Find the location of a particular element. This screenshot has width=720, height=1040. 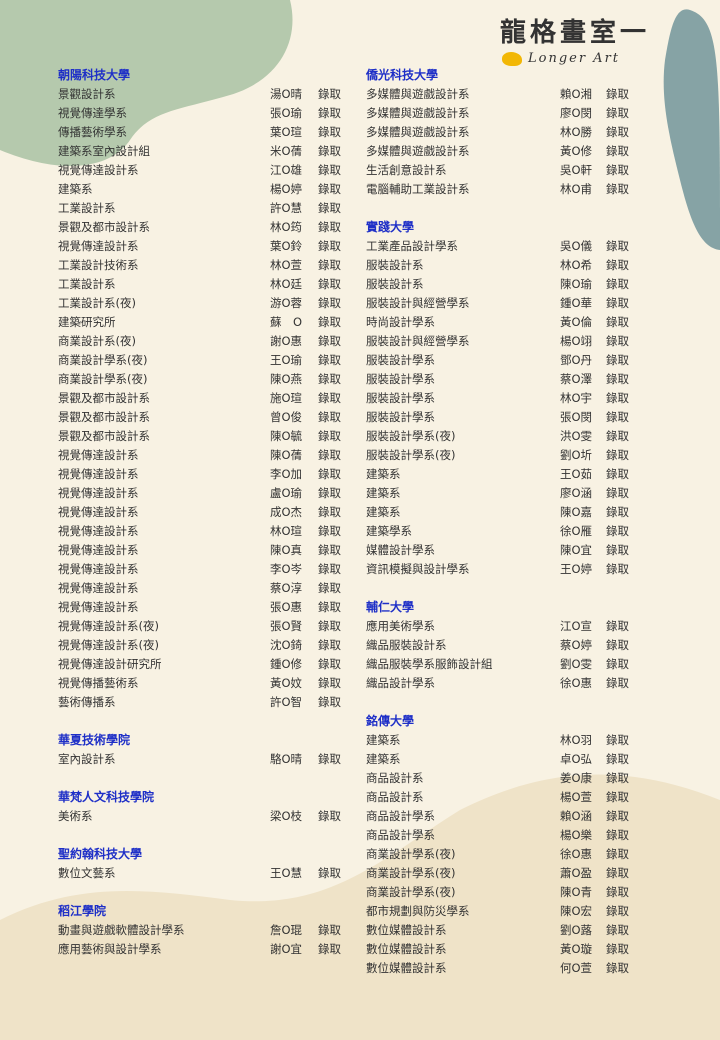

school-title: 華夏技術學院 is located at coordinates (94, 740).